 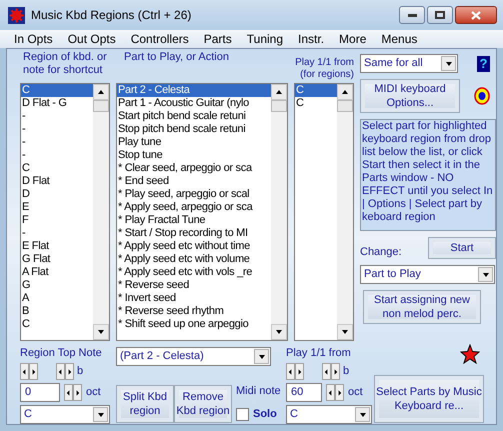 I want to click on minimize-icon, so click(x=412, y=15).